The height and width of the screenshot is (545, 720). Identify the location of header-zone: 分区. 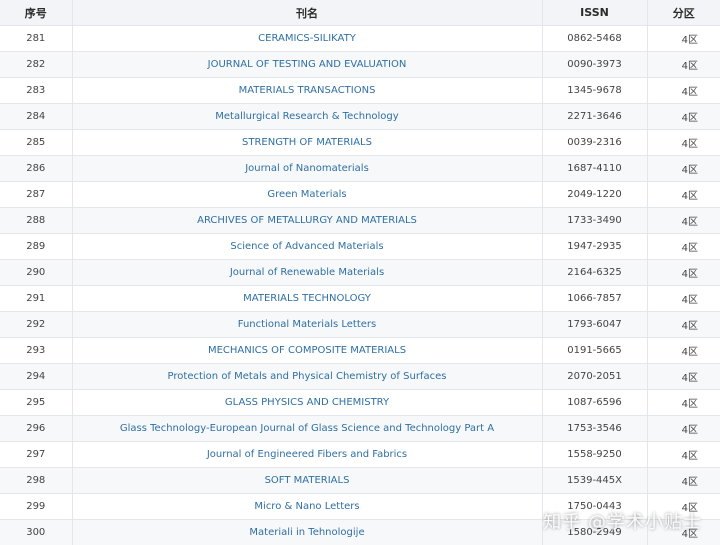
(683, 13).